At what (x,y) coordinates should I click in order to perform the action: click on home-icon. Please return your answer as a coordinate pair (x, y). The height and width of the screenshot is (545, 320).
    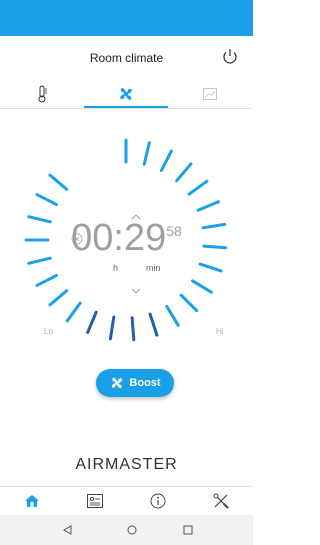
    Looking at the image, I should click on (31, 501).